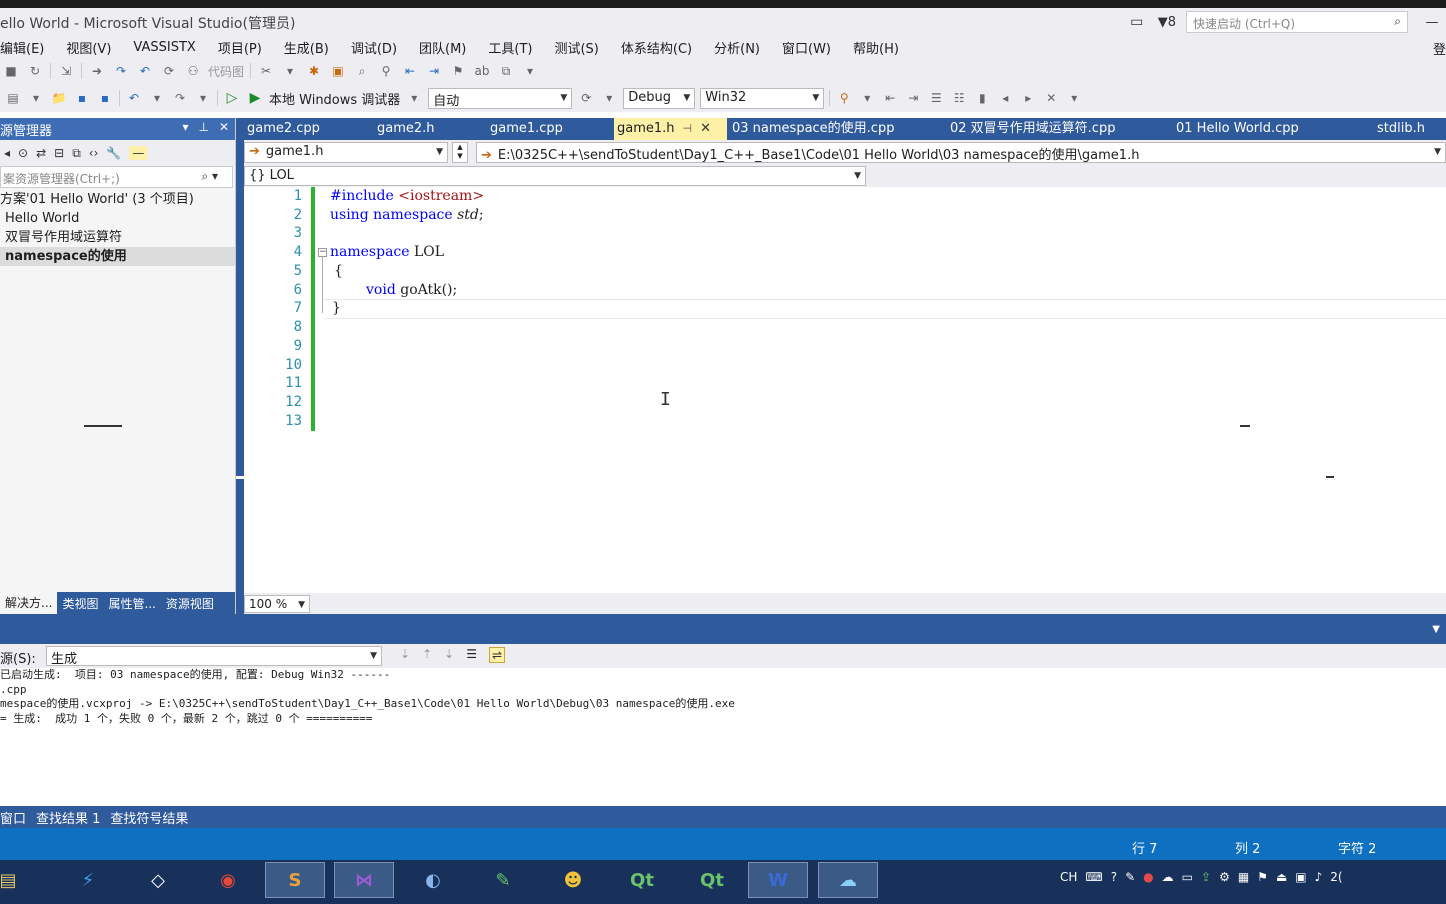 The height and width of the screenshot is (904, 1446). Describe the element at coordinates (158, 880) in the screenshot. I see `unity-icon: ◇` at that location.